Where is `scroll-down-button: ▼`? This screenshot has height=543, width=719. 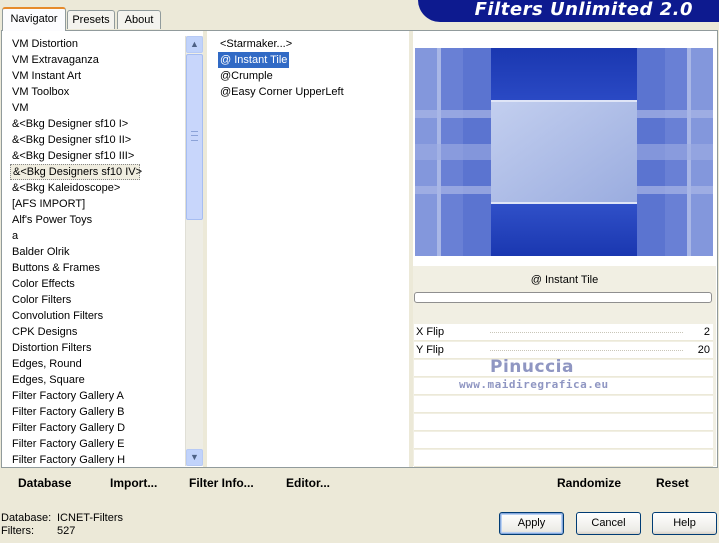
scroll-down-button: ▼ is located at coordinates (194, 457).